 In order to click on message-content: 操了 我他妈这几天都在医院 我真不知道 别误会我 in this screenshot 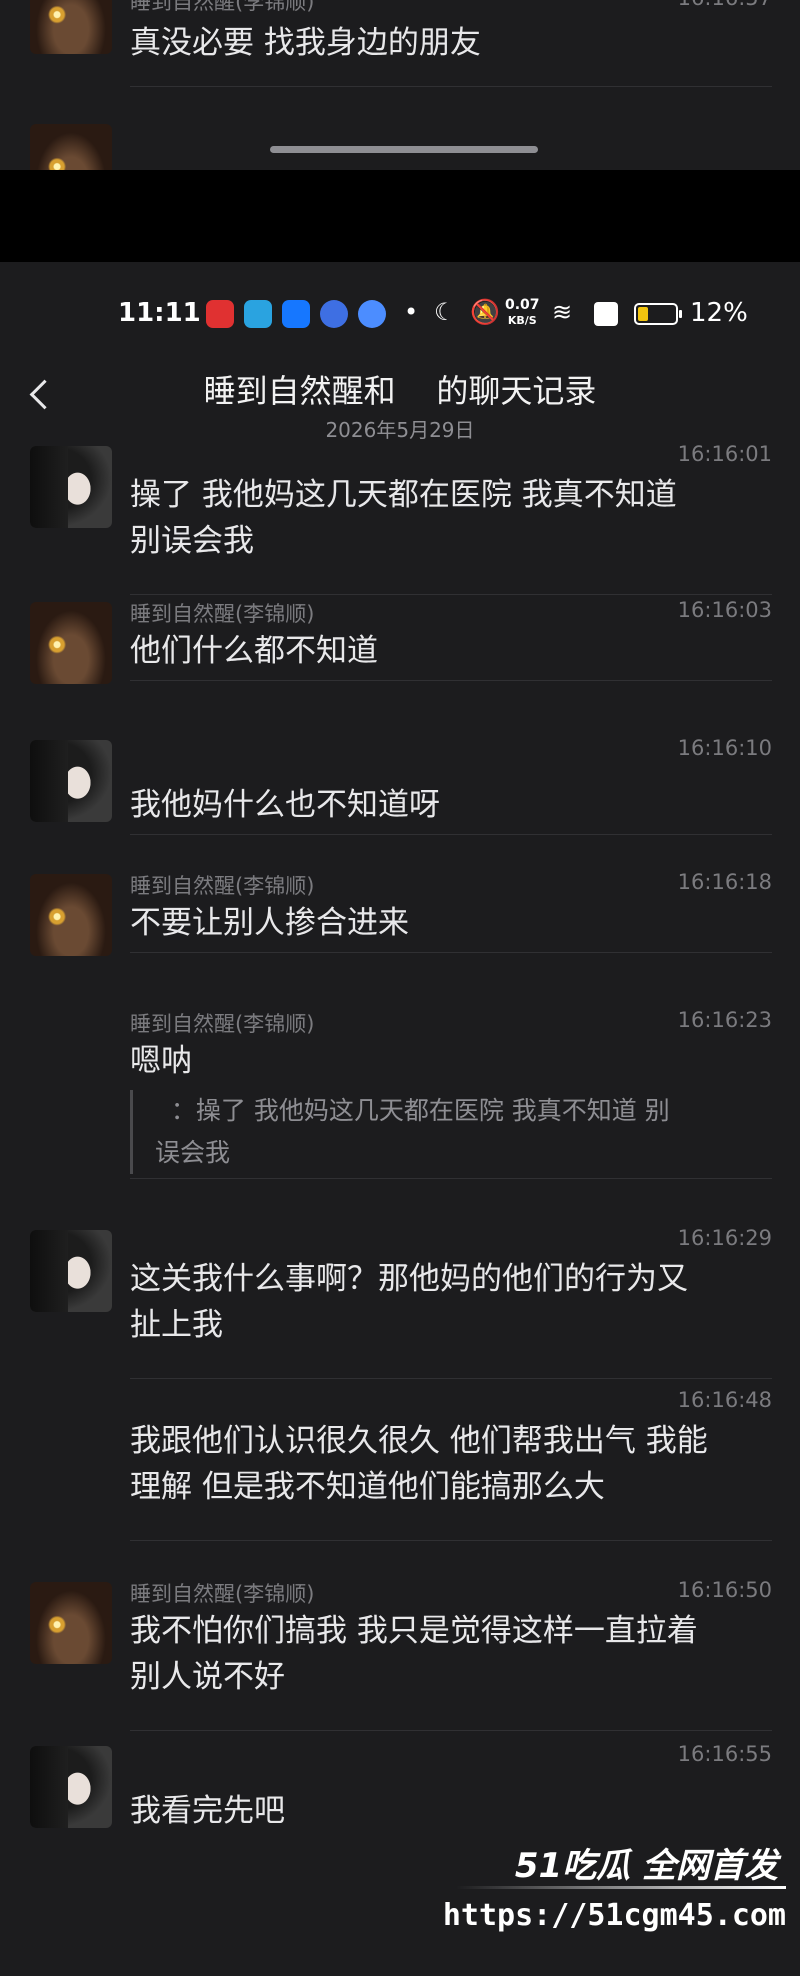, I will do `click(403, 518)`.